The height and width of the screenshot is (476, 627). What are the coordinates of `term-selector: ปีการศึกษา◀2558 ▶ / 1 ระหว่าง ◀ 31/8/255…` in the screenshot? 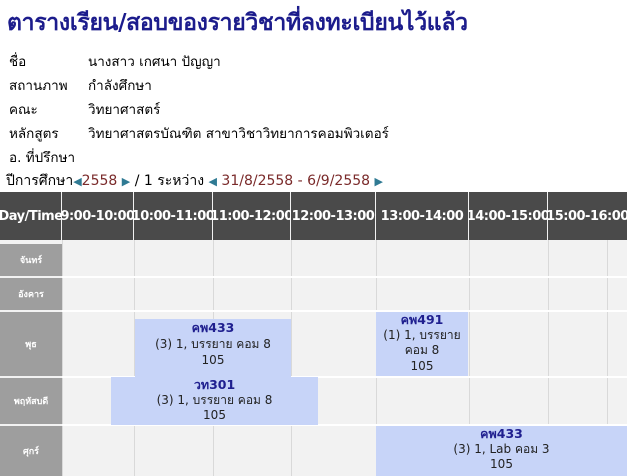 It's located at (194, 181).